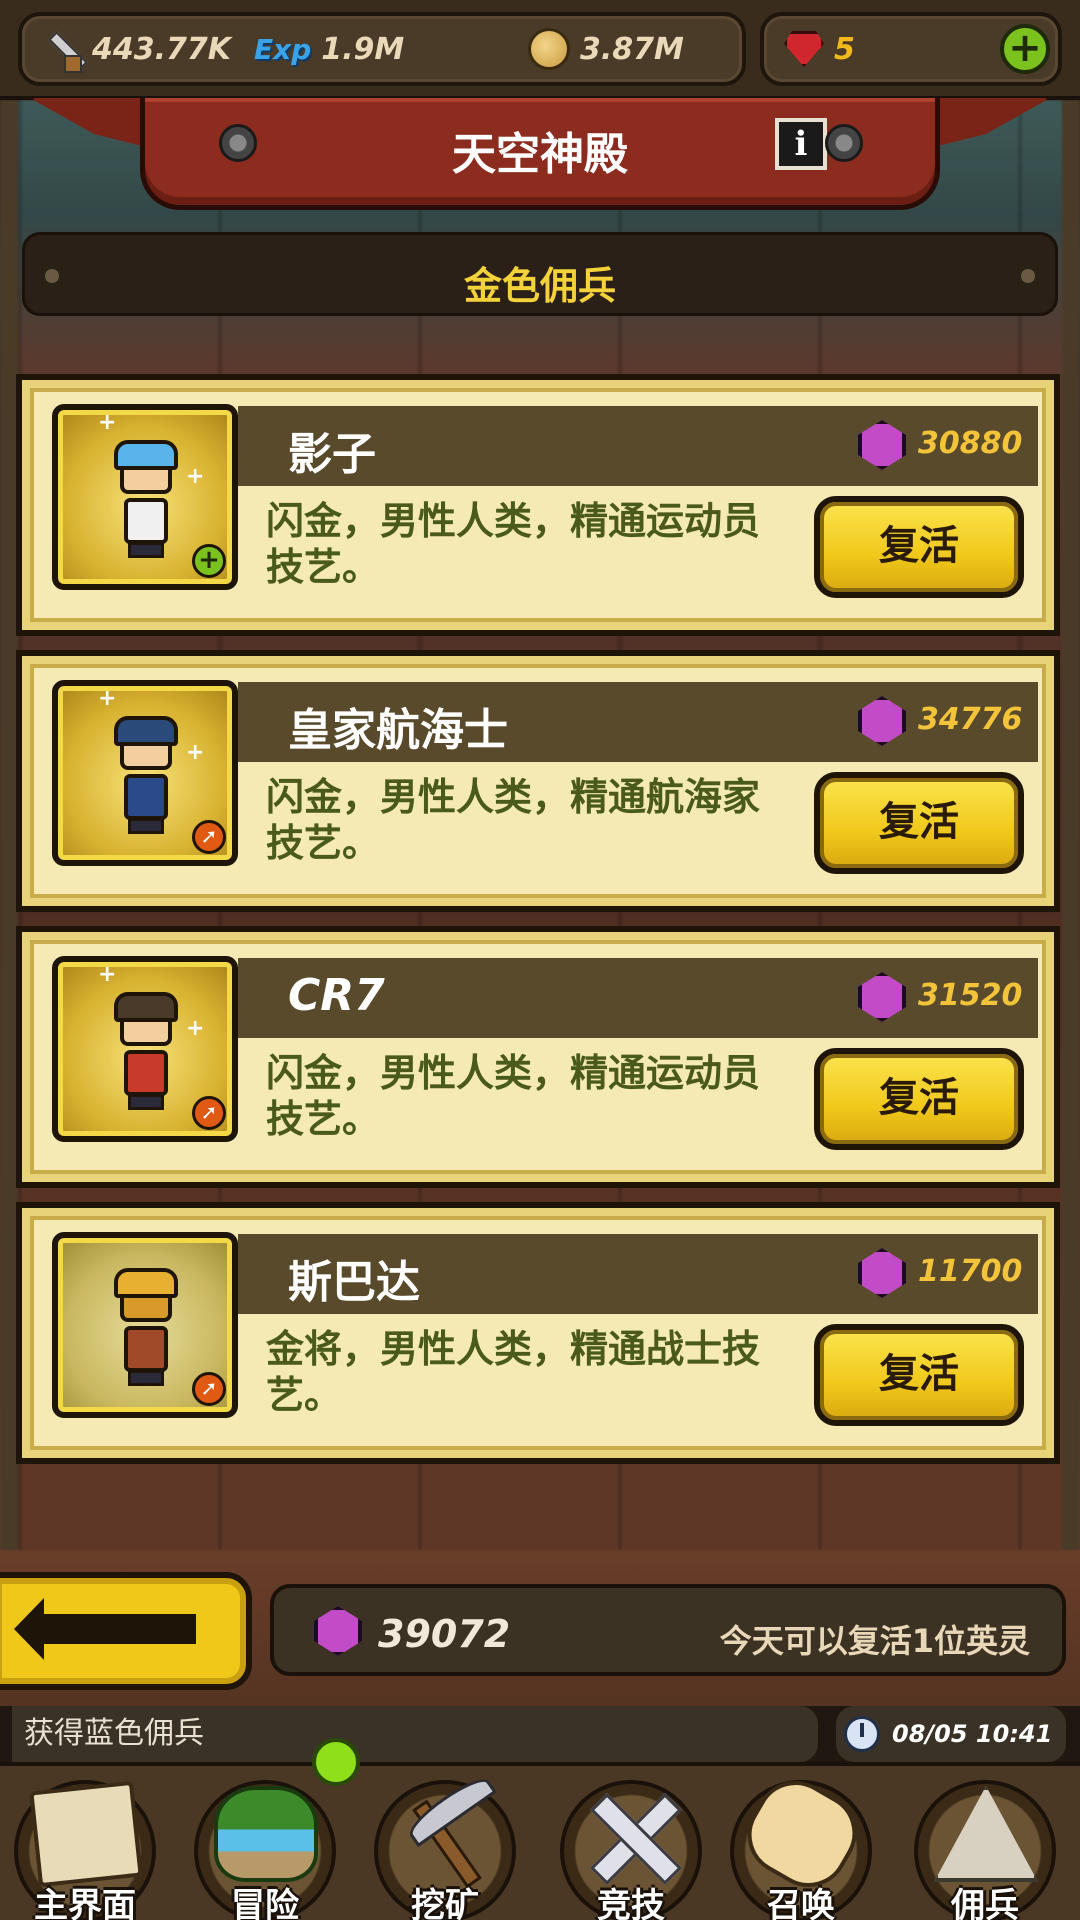 The width and height of the screenshot is (1080, 1920). Describe the element at coordinates (540, 274) in the screenshot. I see `section-header: 金色佣兵` at that location.